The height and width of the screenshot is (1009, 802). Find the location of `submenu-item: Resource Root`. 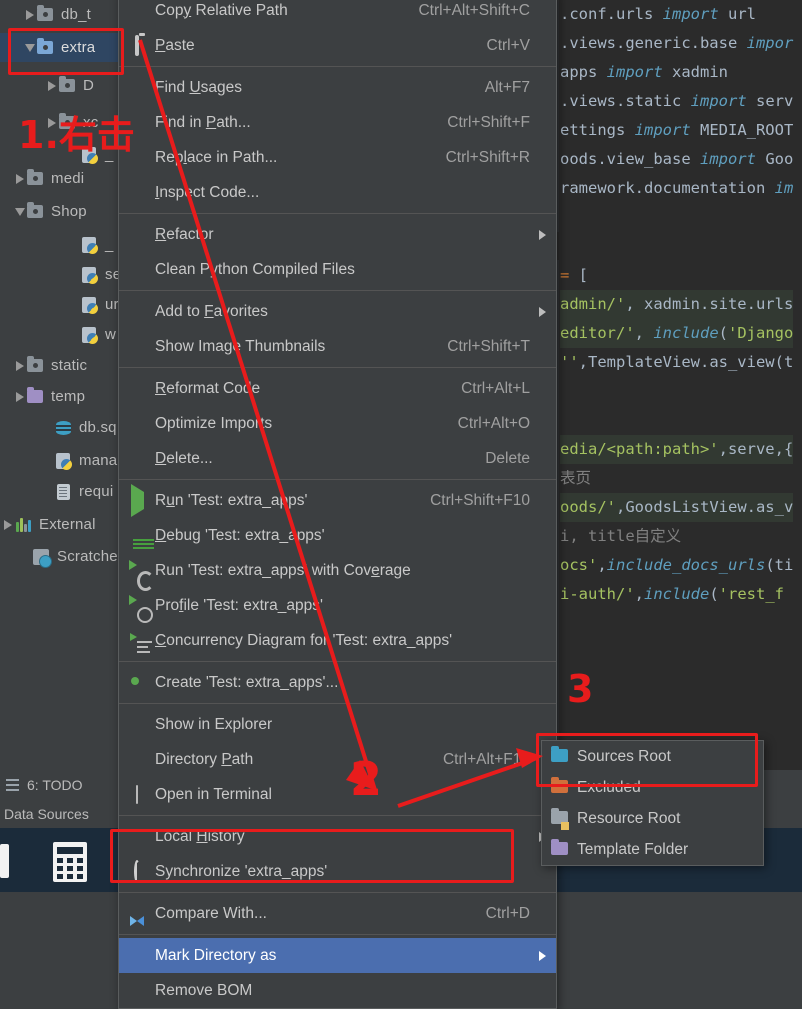

submenu-item: Resource Root is located at coordinates (652, 818).